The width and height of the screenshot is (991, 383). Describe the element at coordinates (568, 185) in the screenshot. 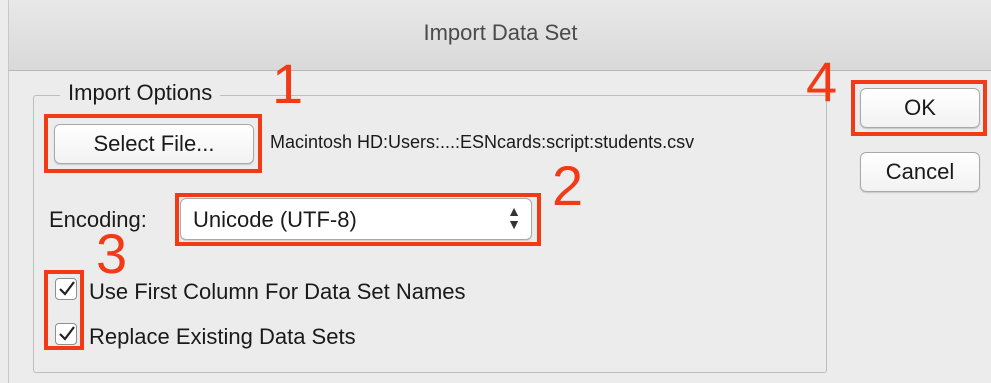

I see `step-number-2: 2` at that location.